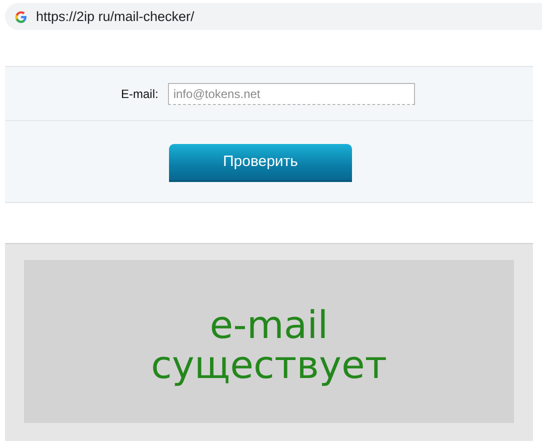 Image resolution: width=542 pixels, height=446 pixels. What do you see at coordinates (139, 93) in the screenshot?
I see `email-label: E-mail:` at bounding box center [139, 93].